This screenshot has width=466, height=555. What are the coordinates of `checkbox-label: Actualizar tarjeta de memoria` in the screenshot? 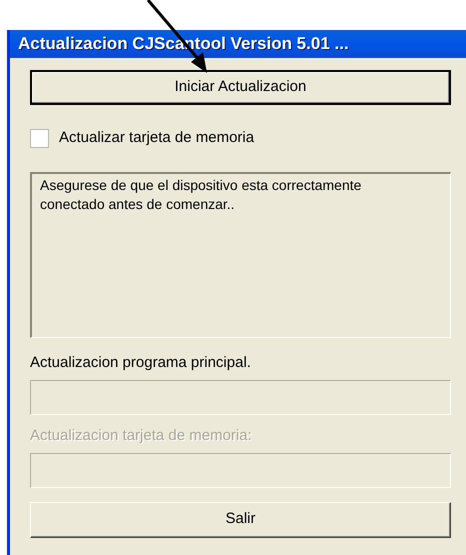 It's located at (156, 138).